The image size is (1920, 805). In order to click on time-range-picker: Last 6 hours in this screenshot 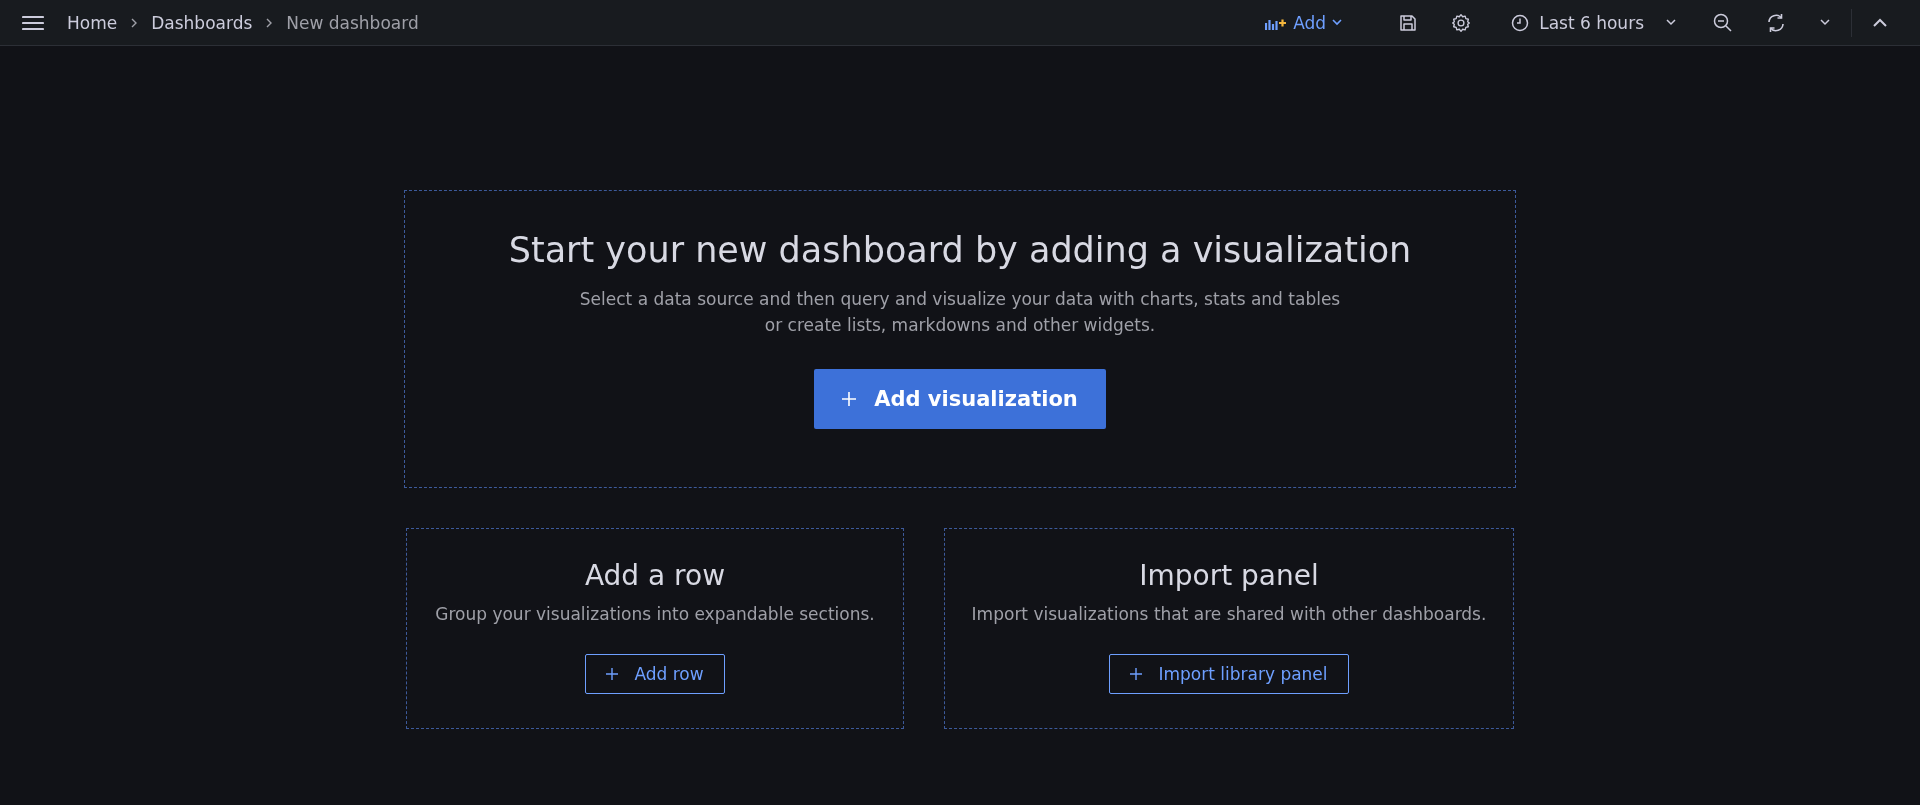, I will do `click(1593, 22)`.